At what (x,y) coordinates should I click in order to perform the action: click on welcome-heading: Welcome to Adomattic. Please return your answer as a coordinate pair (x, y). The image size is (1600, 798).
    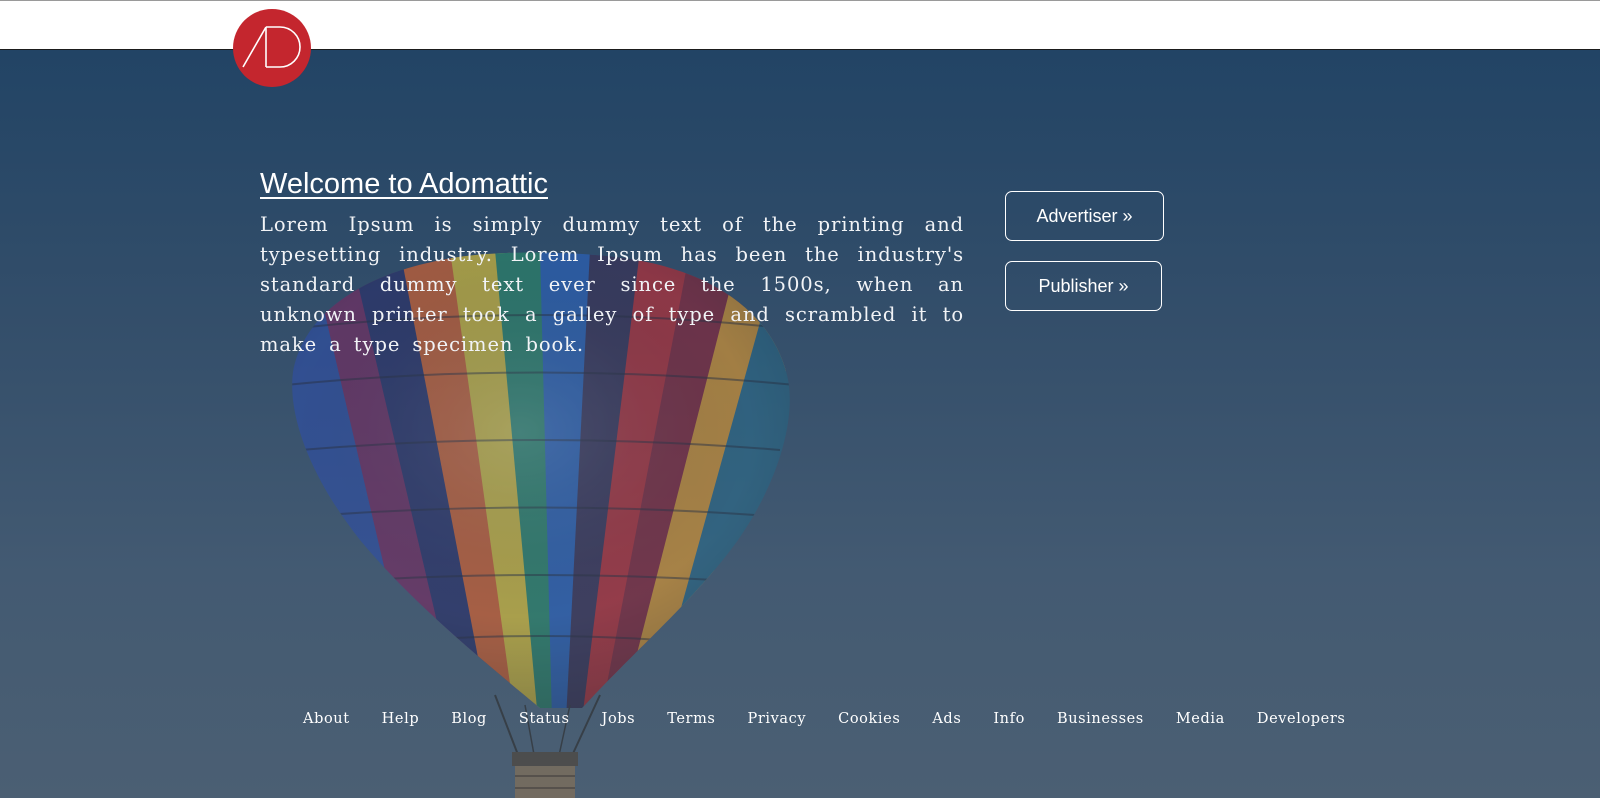
    Looking at the image, I should click on (404, 184).